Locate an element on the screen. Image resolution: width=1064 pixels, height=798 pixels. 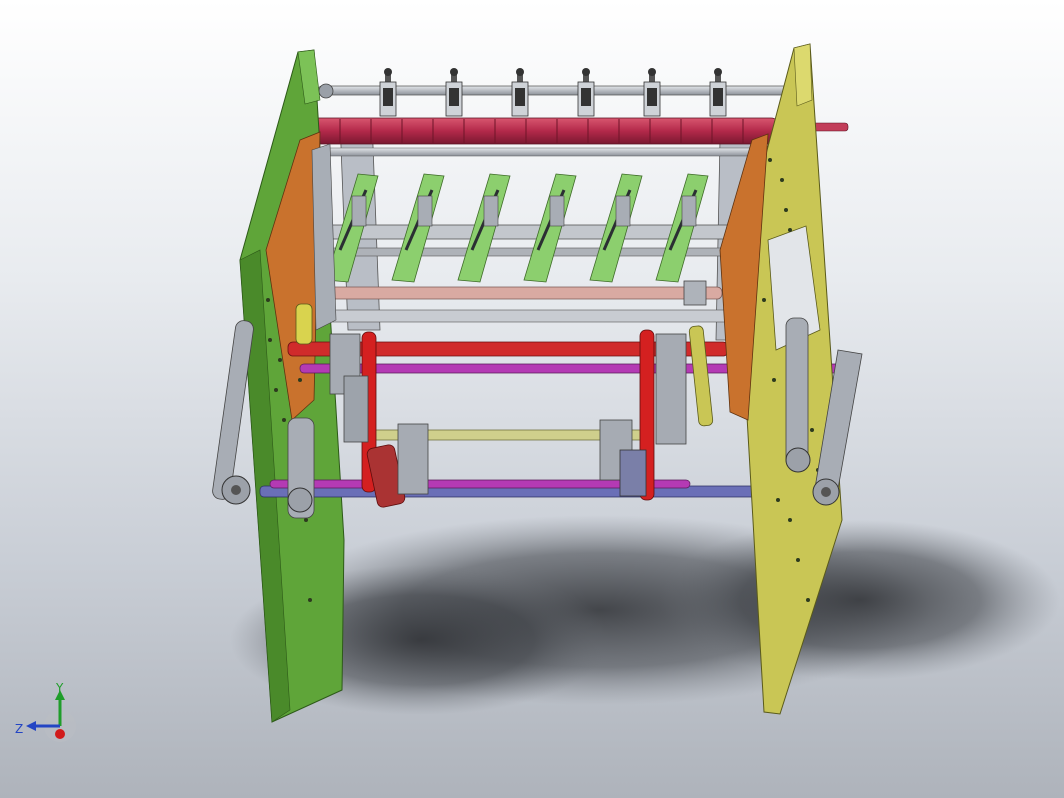
guide-rod-upper is located at coordinates (540, 152).